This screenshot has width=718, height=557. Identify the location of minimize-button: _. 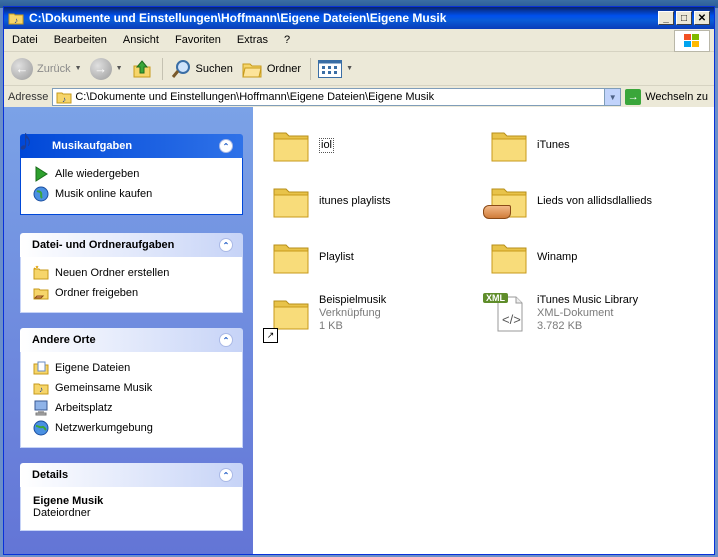
(666, 18).